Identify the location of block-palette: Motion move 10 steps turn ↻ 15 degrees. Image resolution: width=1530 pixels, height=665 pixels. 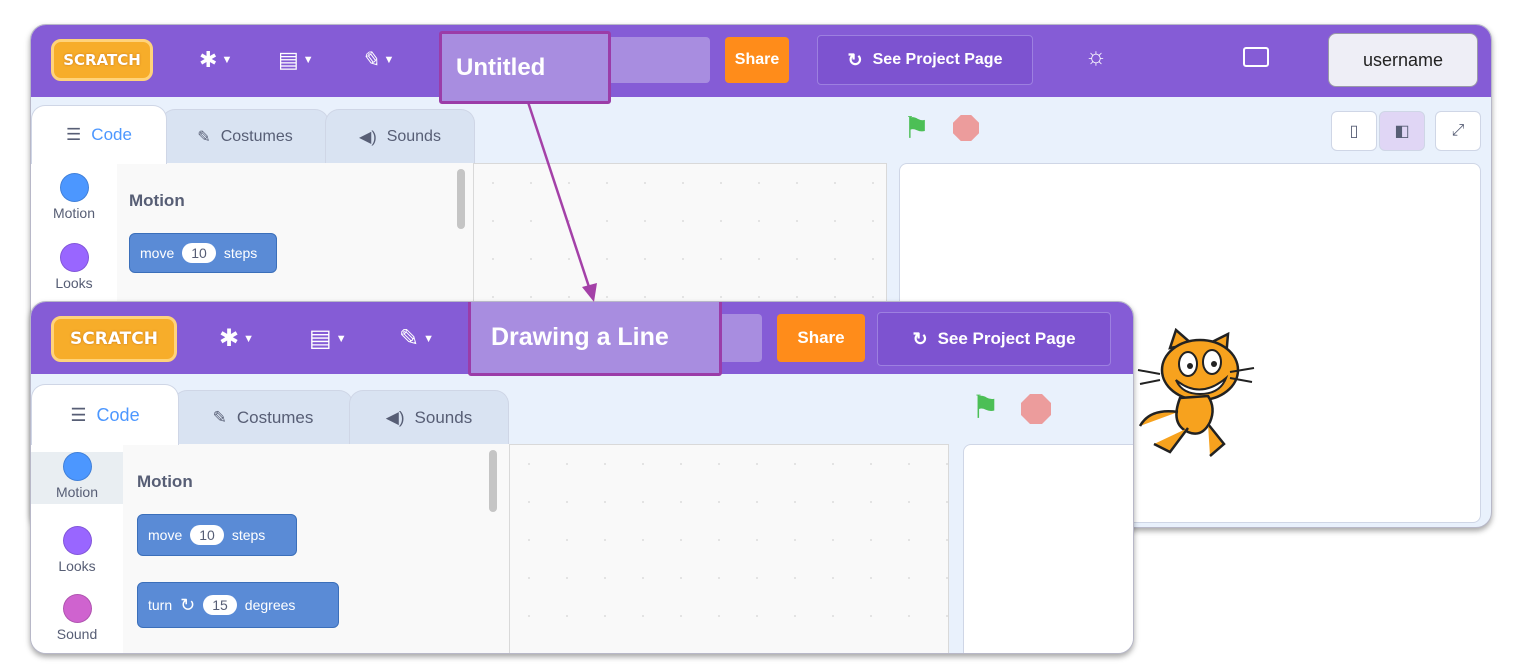
(316, 548).